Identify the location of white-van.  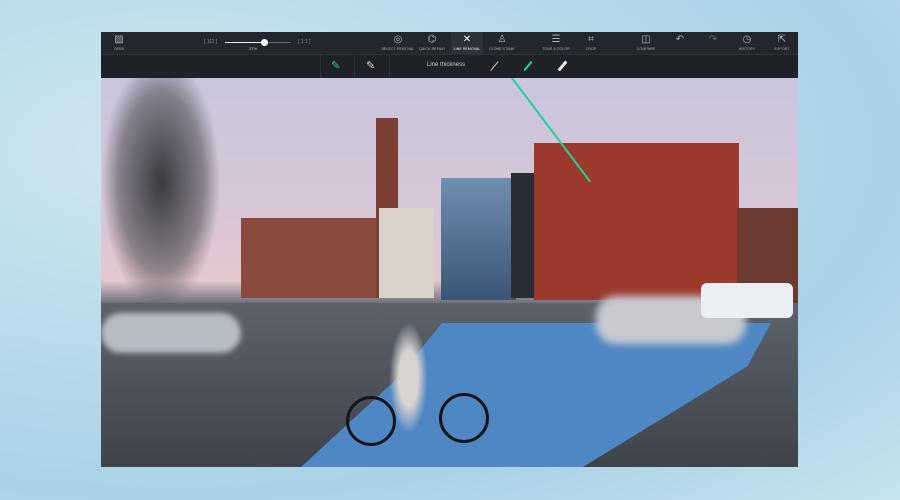
(747, 300).